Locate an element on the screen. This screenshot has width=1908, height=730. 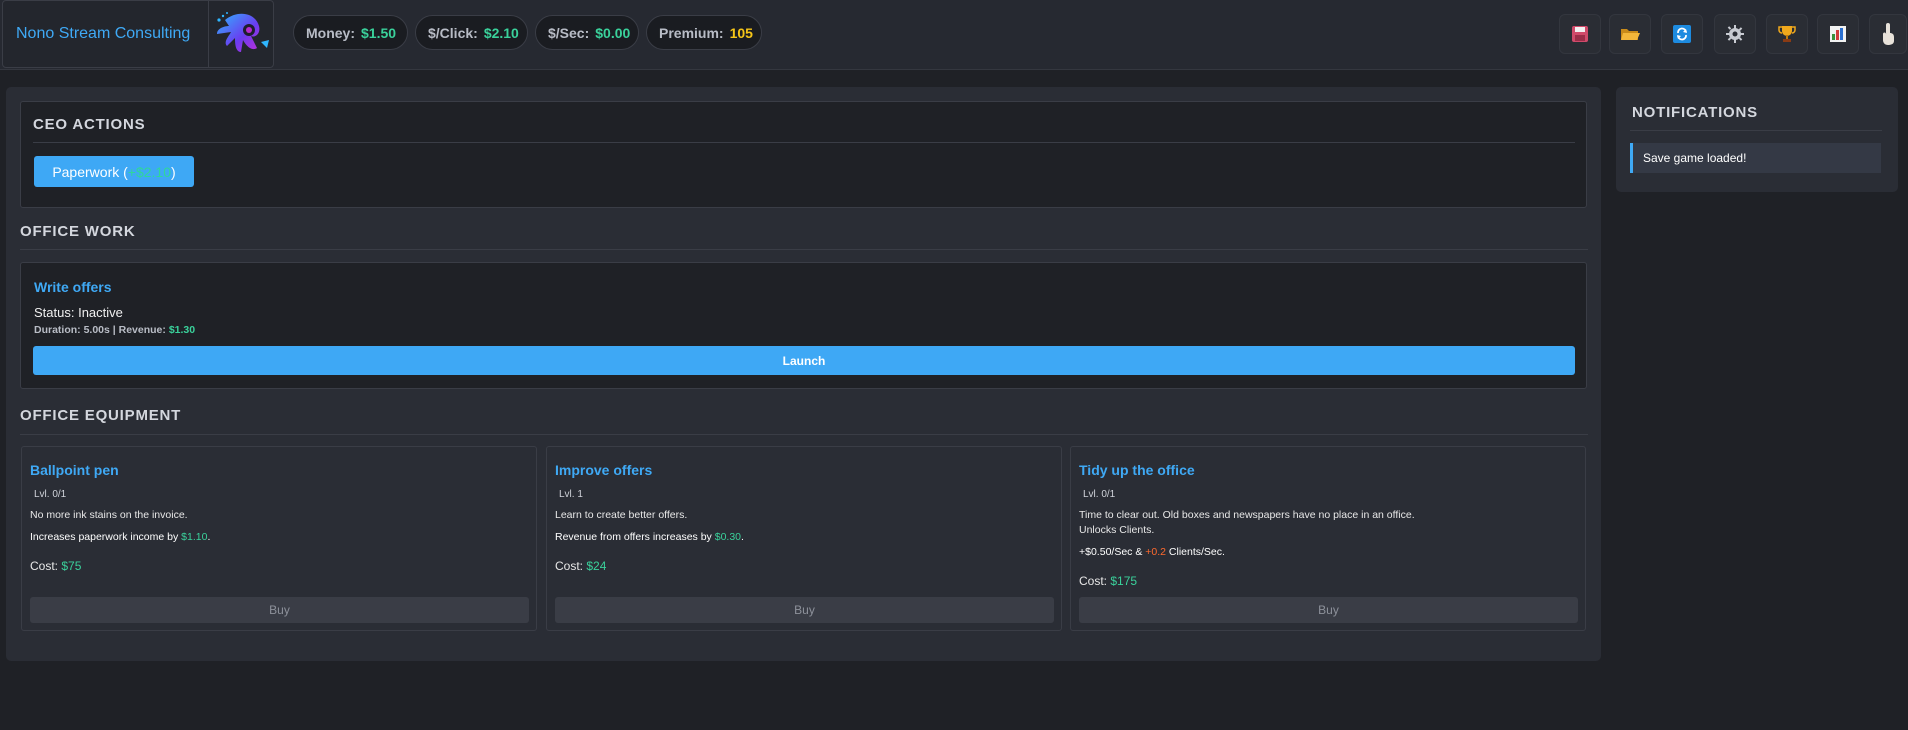
settings-gear-icon is located at coordinates (1735, 34).